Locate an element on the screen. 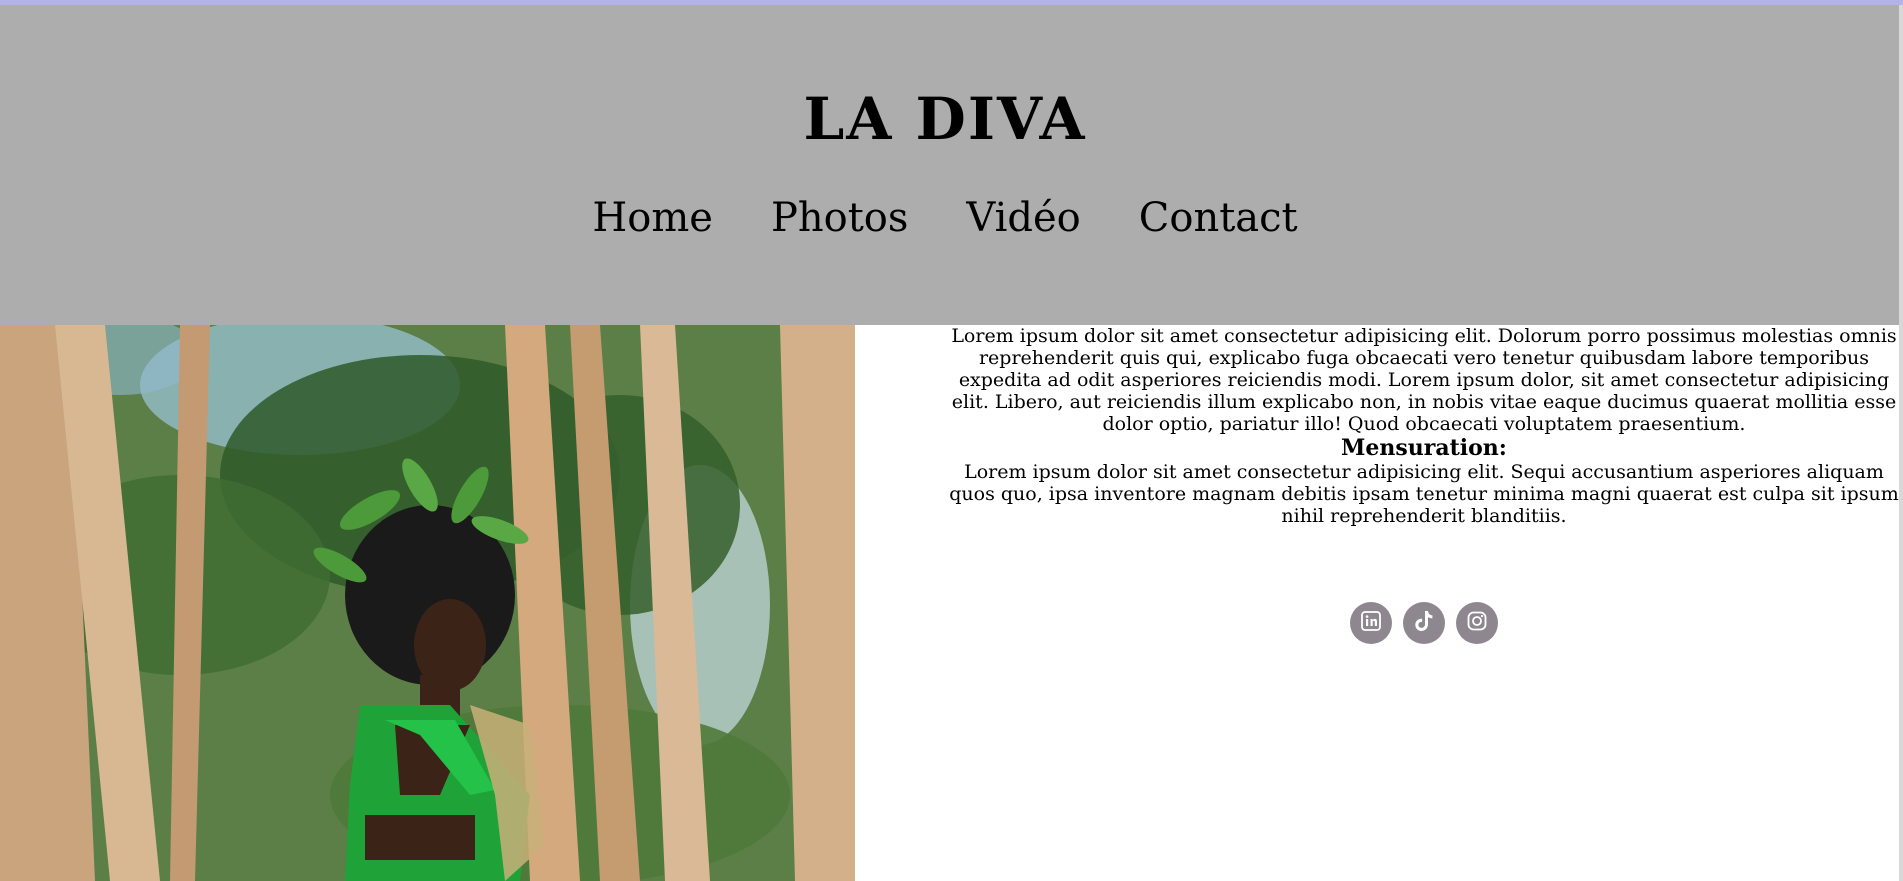  main-nav: Home Photos Vidéo Contact is located at coordinates (945, 218).